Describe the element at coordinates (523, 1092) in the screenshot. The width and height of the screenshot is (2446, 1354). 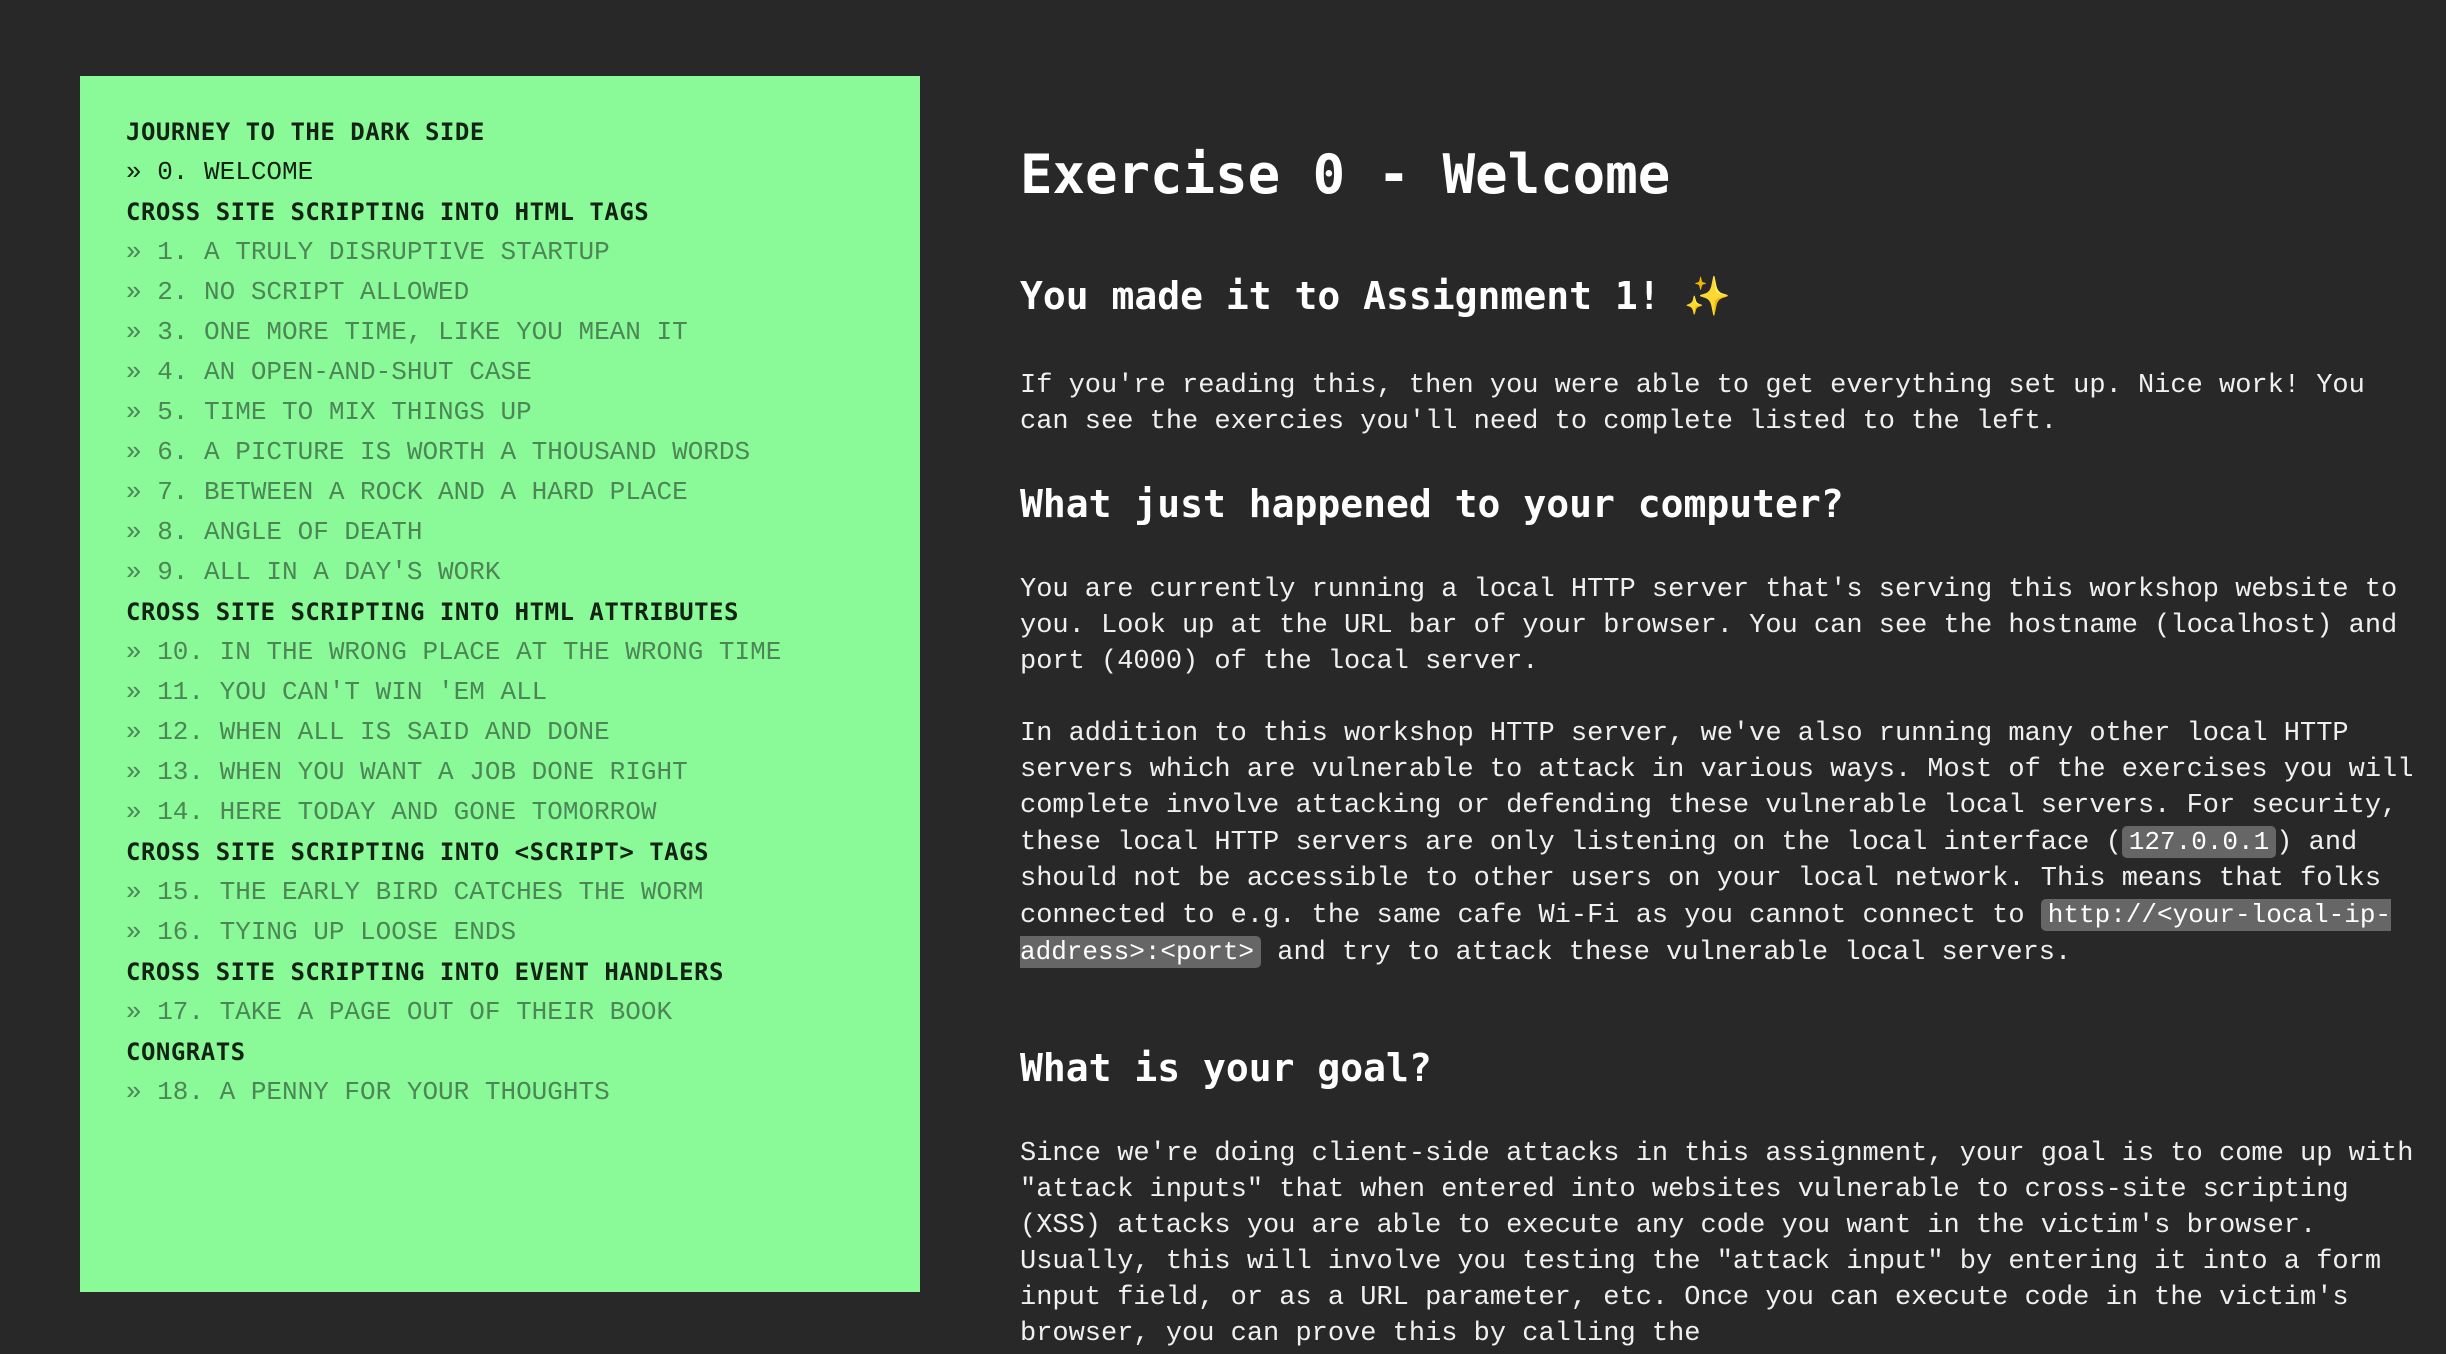
I see `nav-item-18: » 18. A PENNY FOR YOUR THOUGHTS` at that location.